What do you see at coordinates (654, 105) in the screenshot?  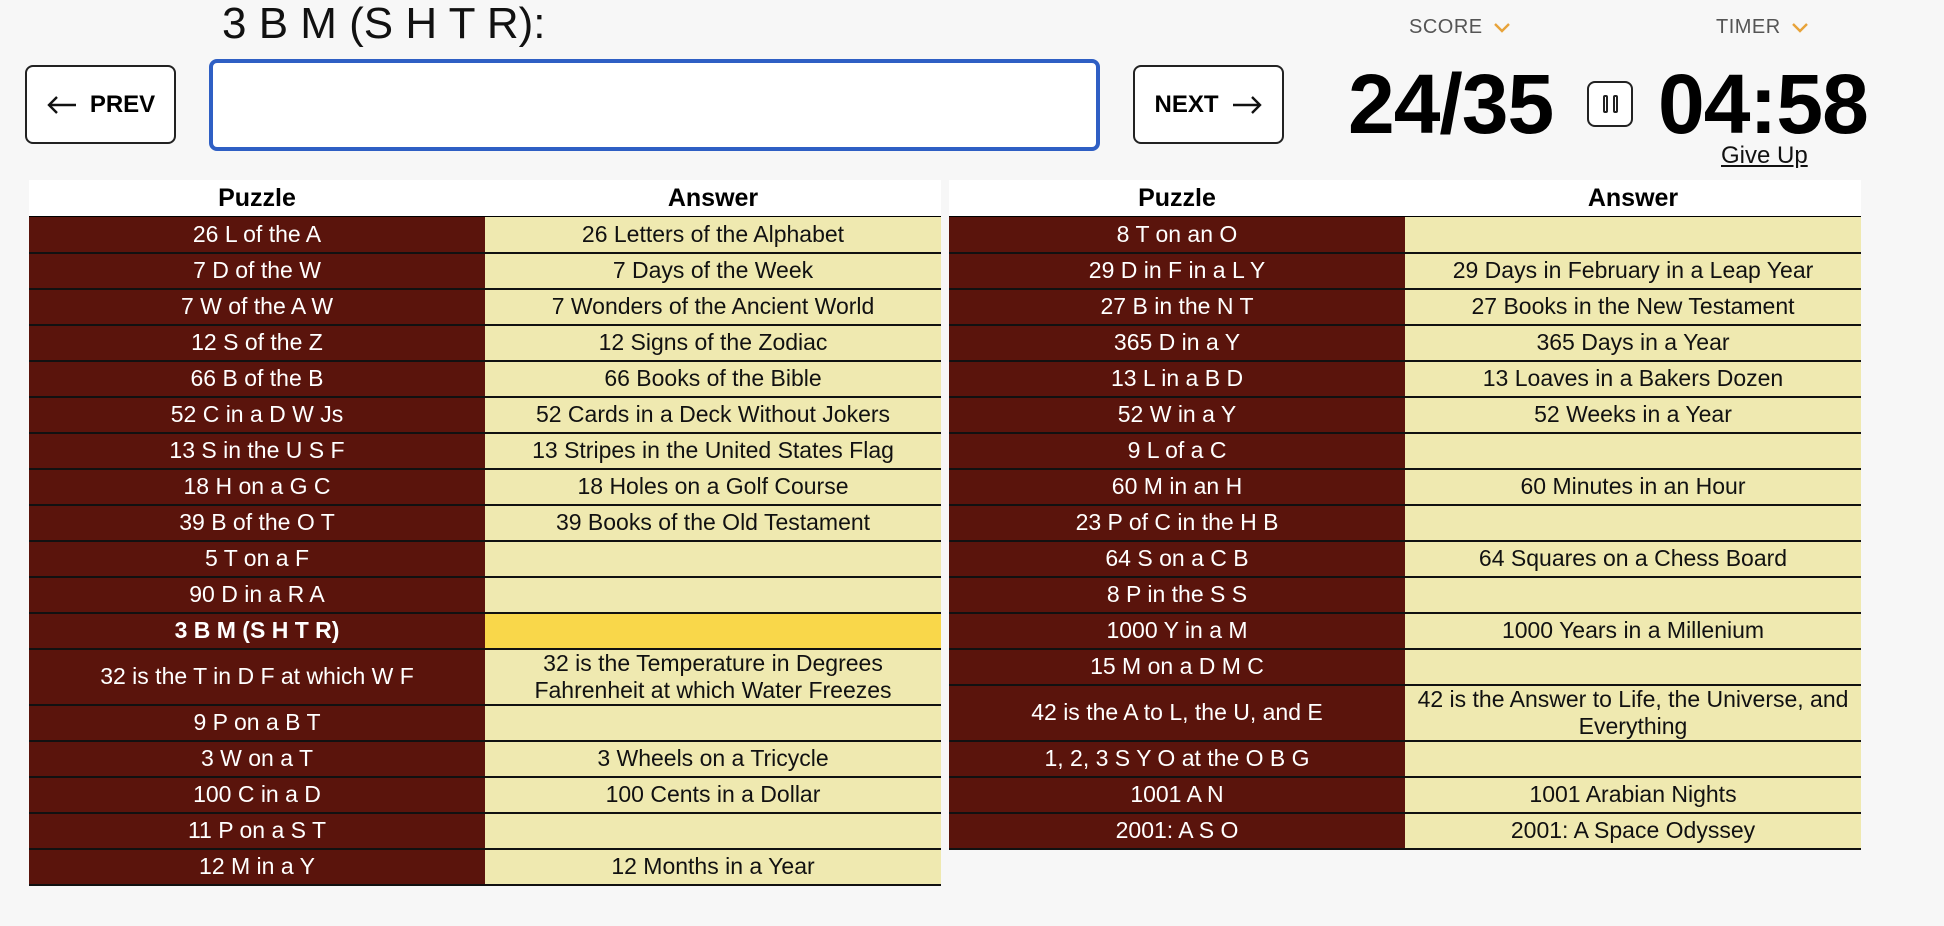 I see `answer-input` at bounding box center [654, 105].